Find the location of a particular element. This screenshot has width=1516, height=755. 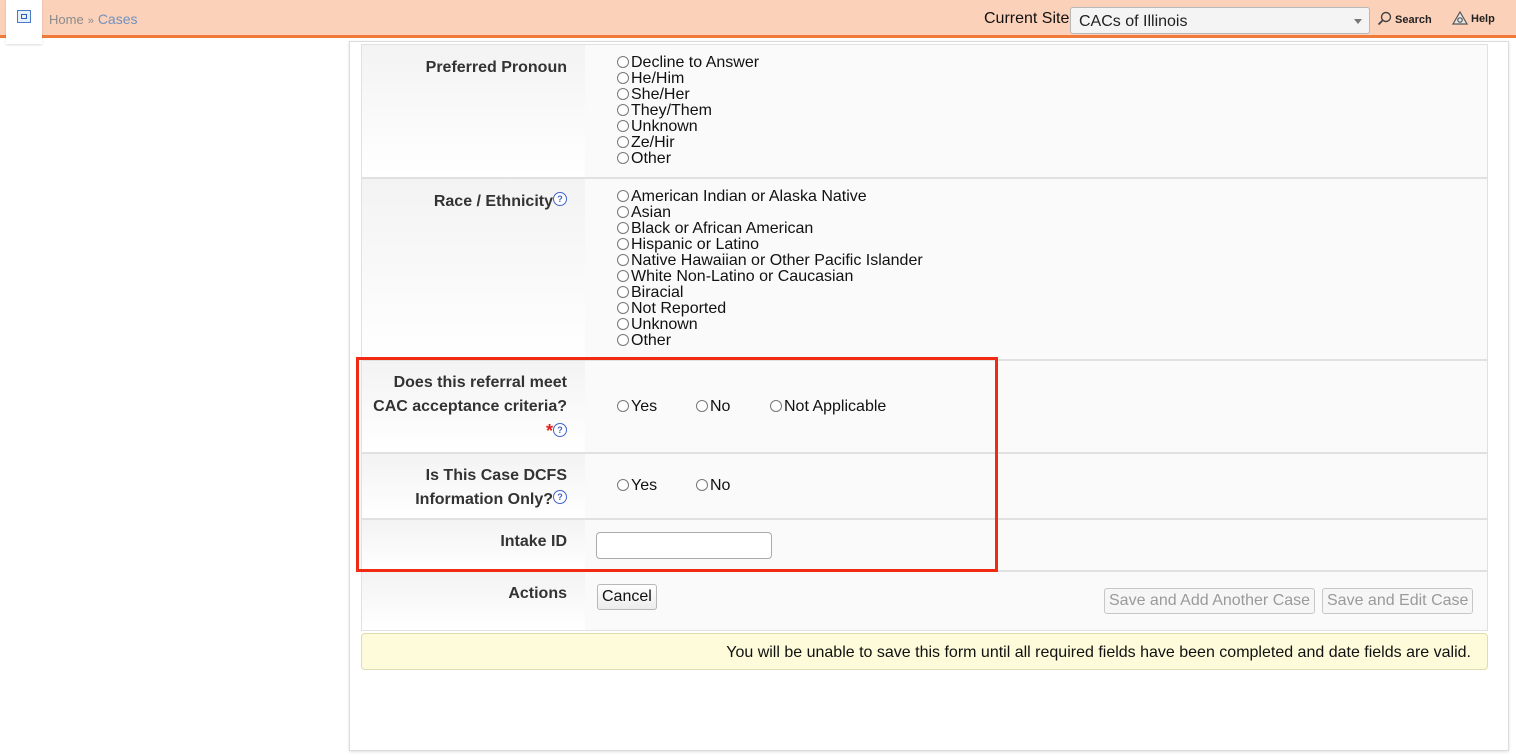

race-option: Other is located at coordinates (644, 341).